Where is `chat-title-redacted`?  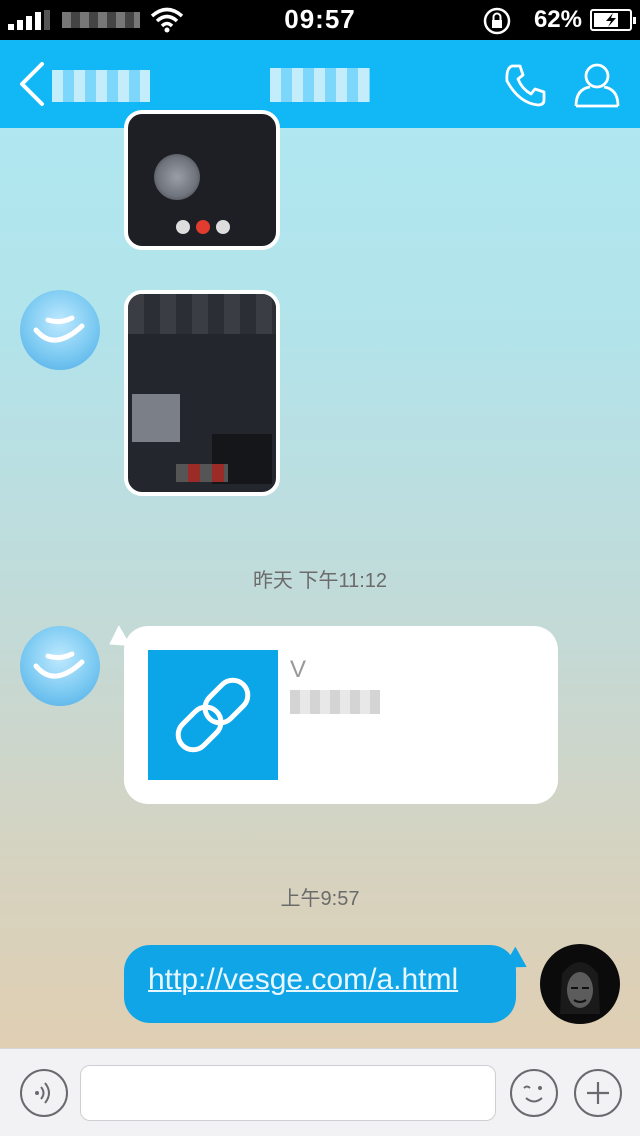 chat-title-redacted is located at coordinates (320, 85).